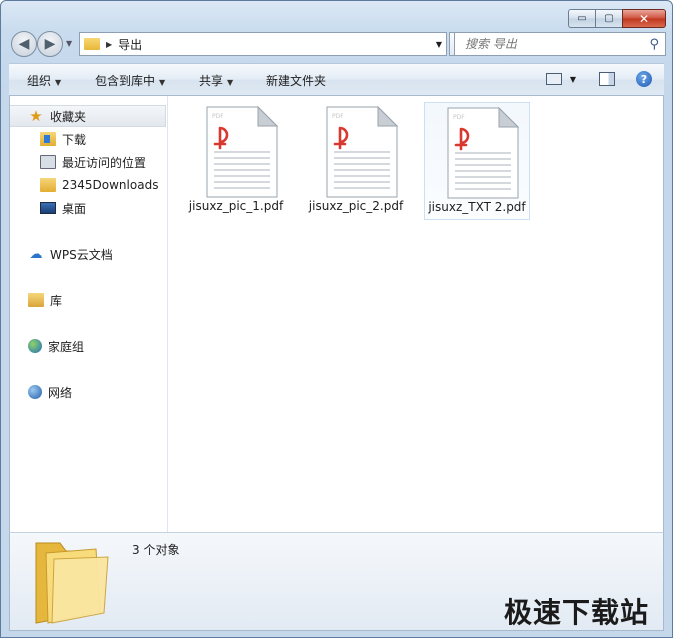 The image size is (673, 638). Describe the element at coordinates (60, 392) in the screenshot. I see `sidebar-item-label: 网络` at that location.